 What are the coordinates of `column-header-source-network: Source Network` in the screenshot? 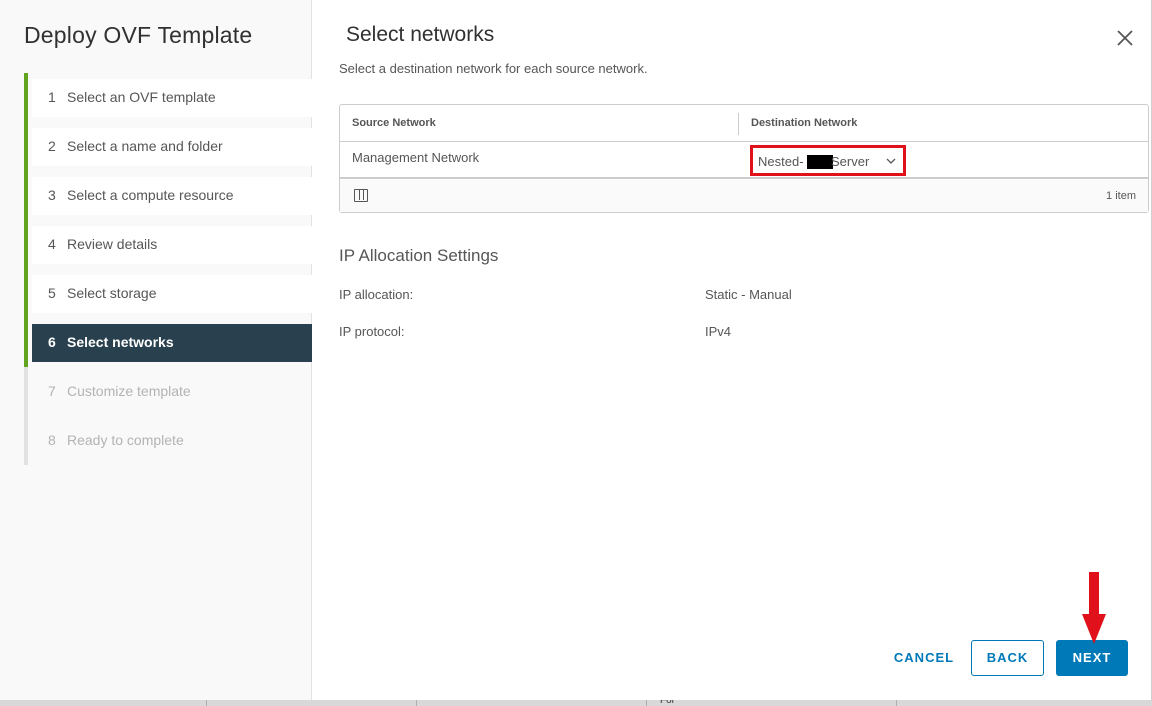 It's located at (394, 123).